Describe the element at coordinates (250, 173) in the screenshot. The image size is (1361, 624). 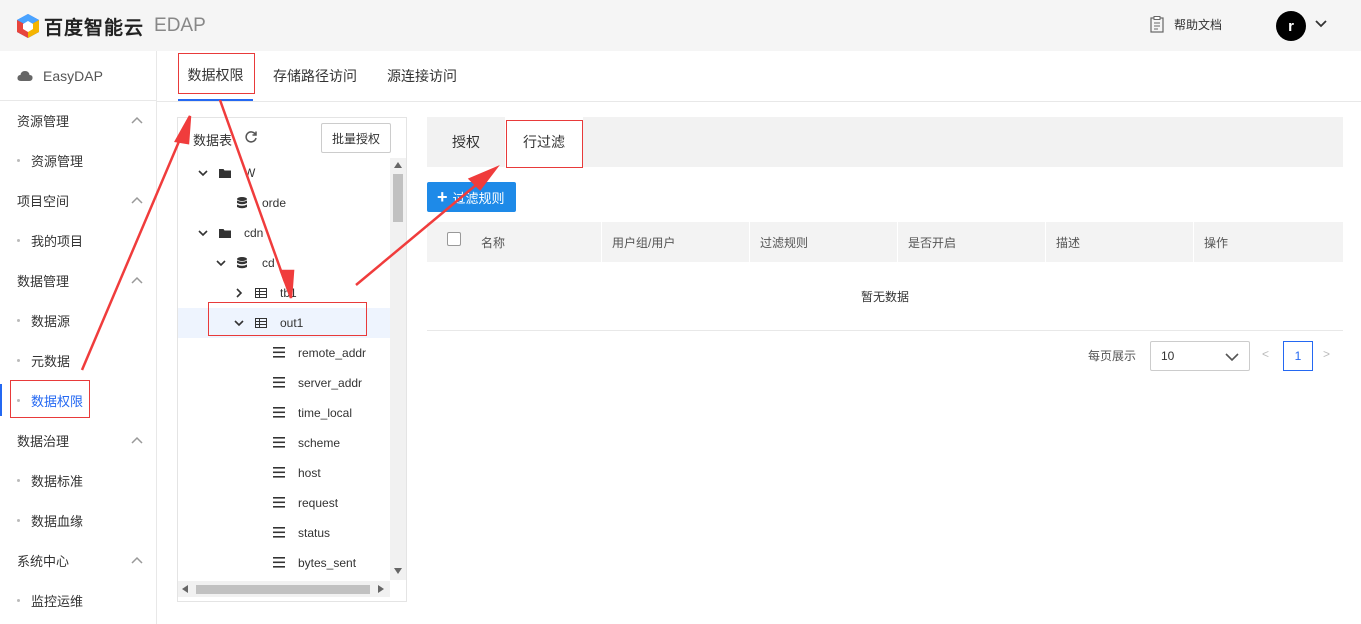
I see `tree-node-label: W` at that location.